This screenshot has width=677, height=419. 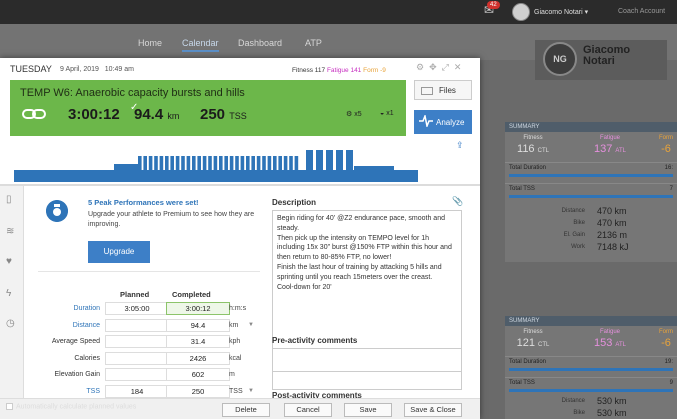 I want to click on expand-icon: ⤢, so click(x=448, y=67).